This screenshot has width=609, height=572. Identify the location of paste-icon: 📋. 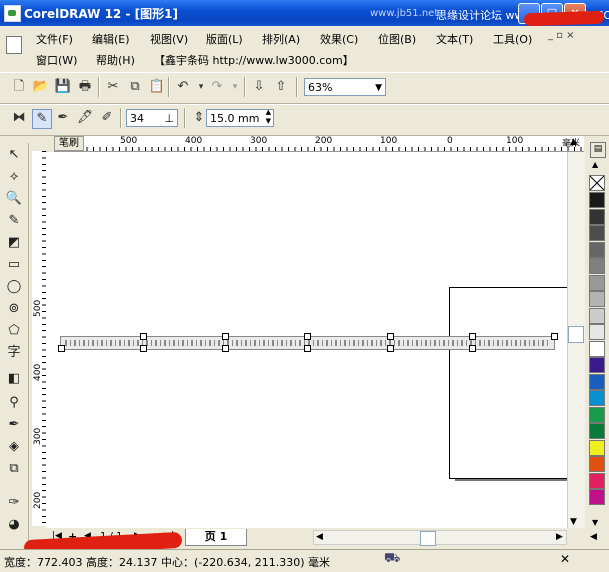
(157, 87).